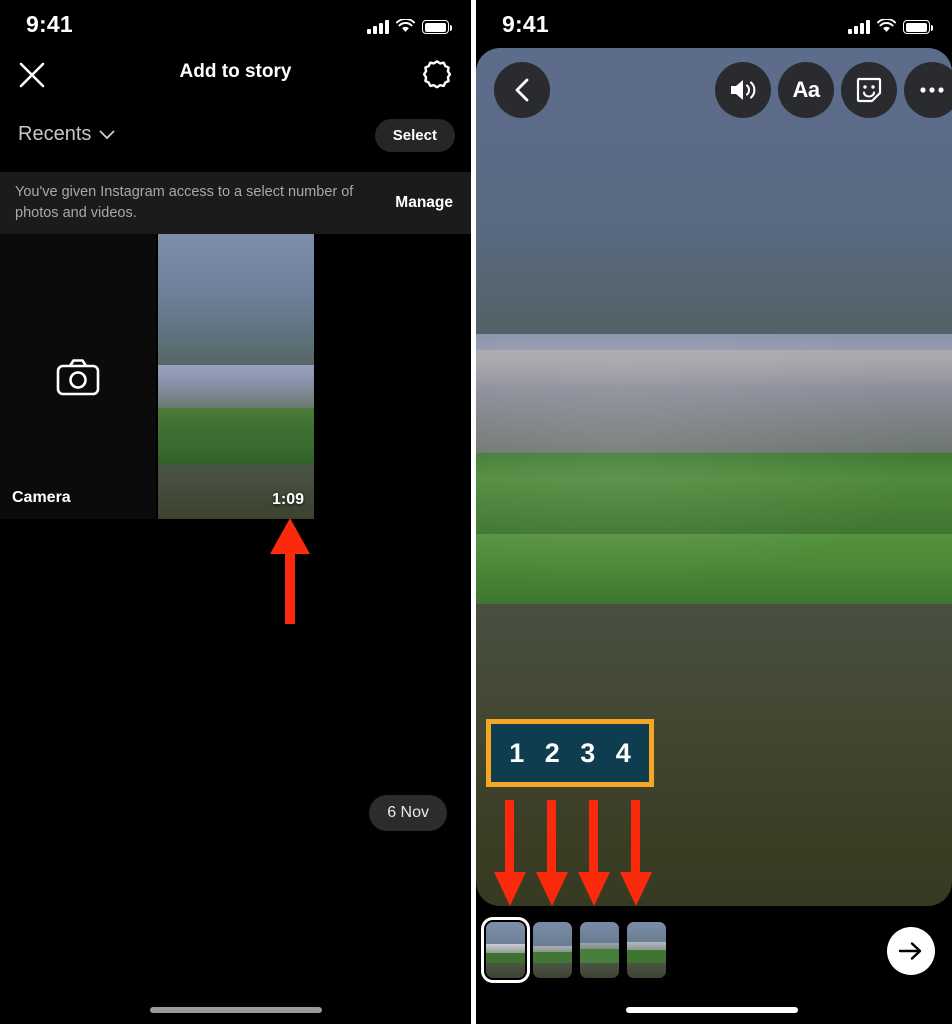 This screenshot has width=952, height=1024. I want to click on nav-bar: Add to story, so click(235, 75).